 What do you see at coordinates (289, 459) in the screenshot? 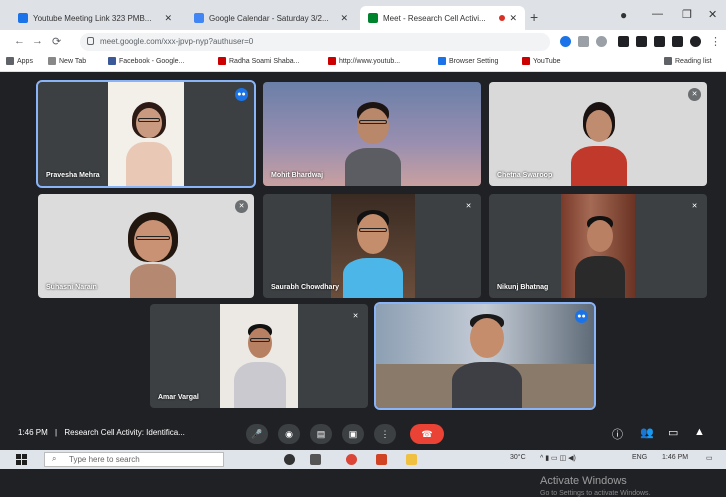
I see `cortana-icon` at bounding box center [289, 459].